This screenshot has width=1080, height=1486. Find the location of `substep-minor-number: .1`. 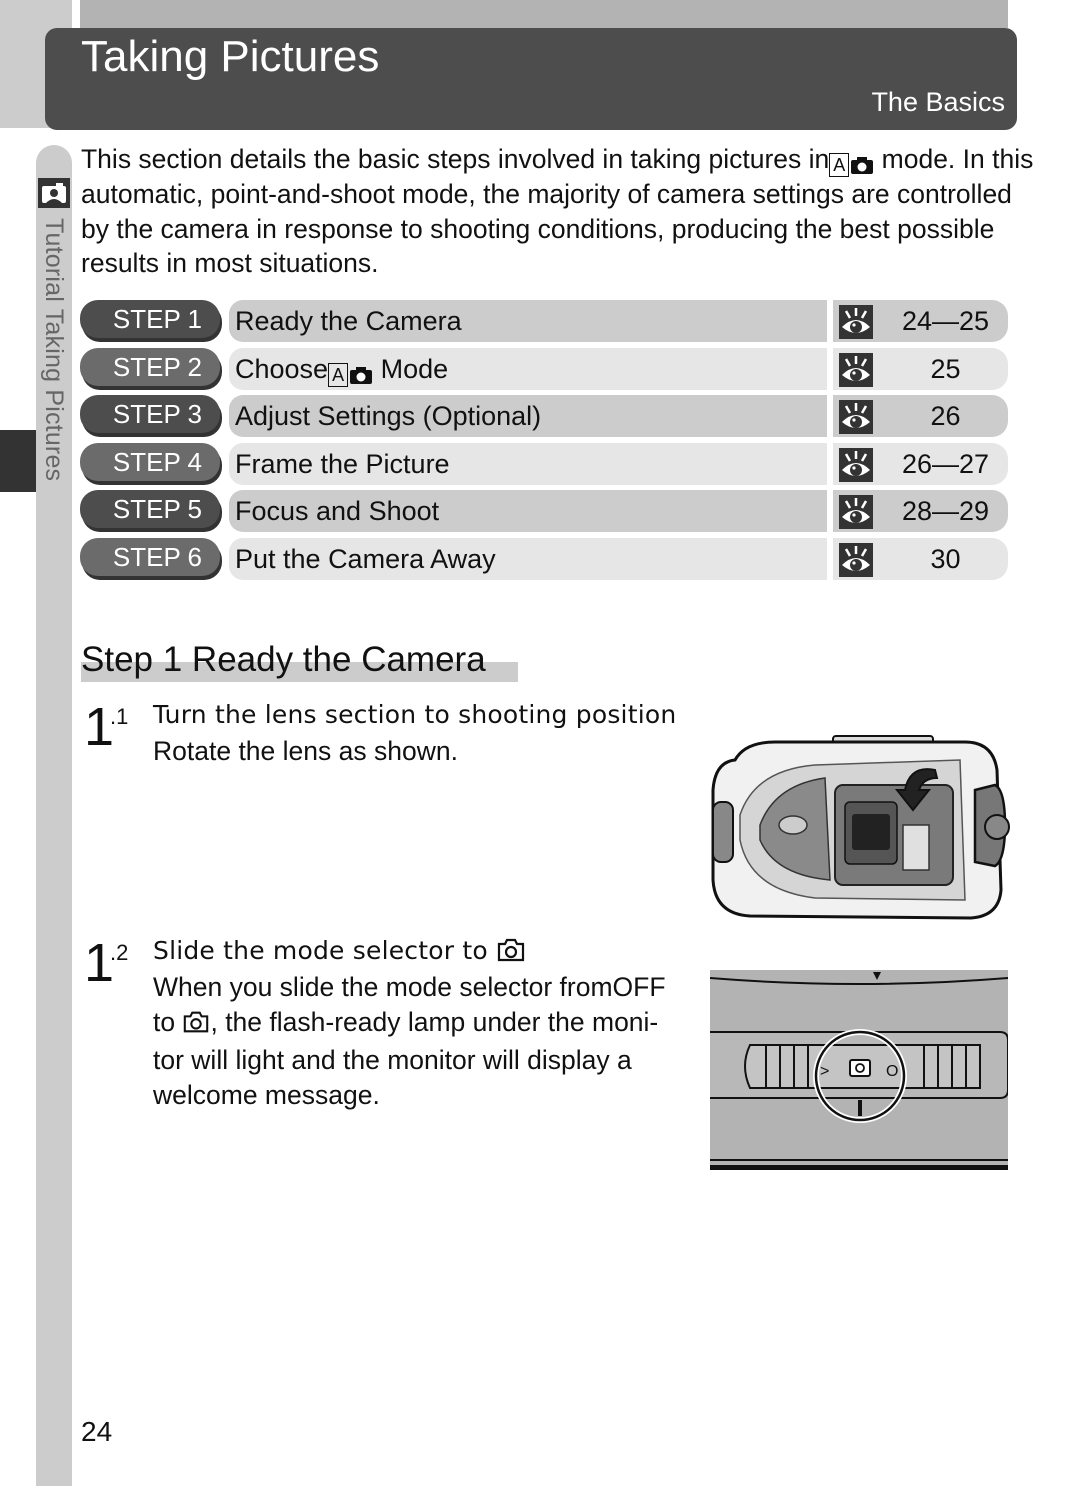

substep-minor-number: .1 is located at coordinates (119, 716).